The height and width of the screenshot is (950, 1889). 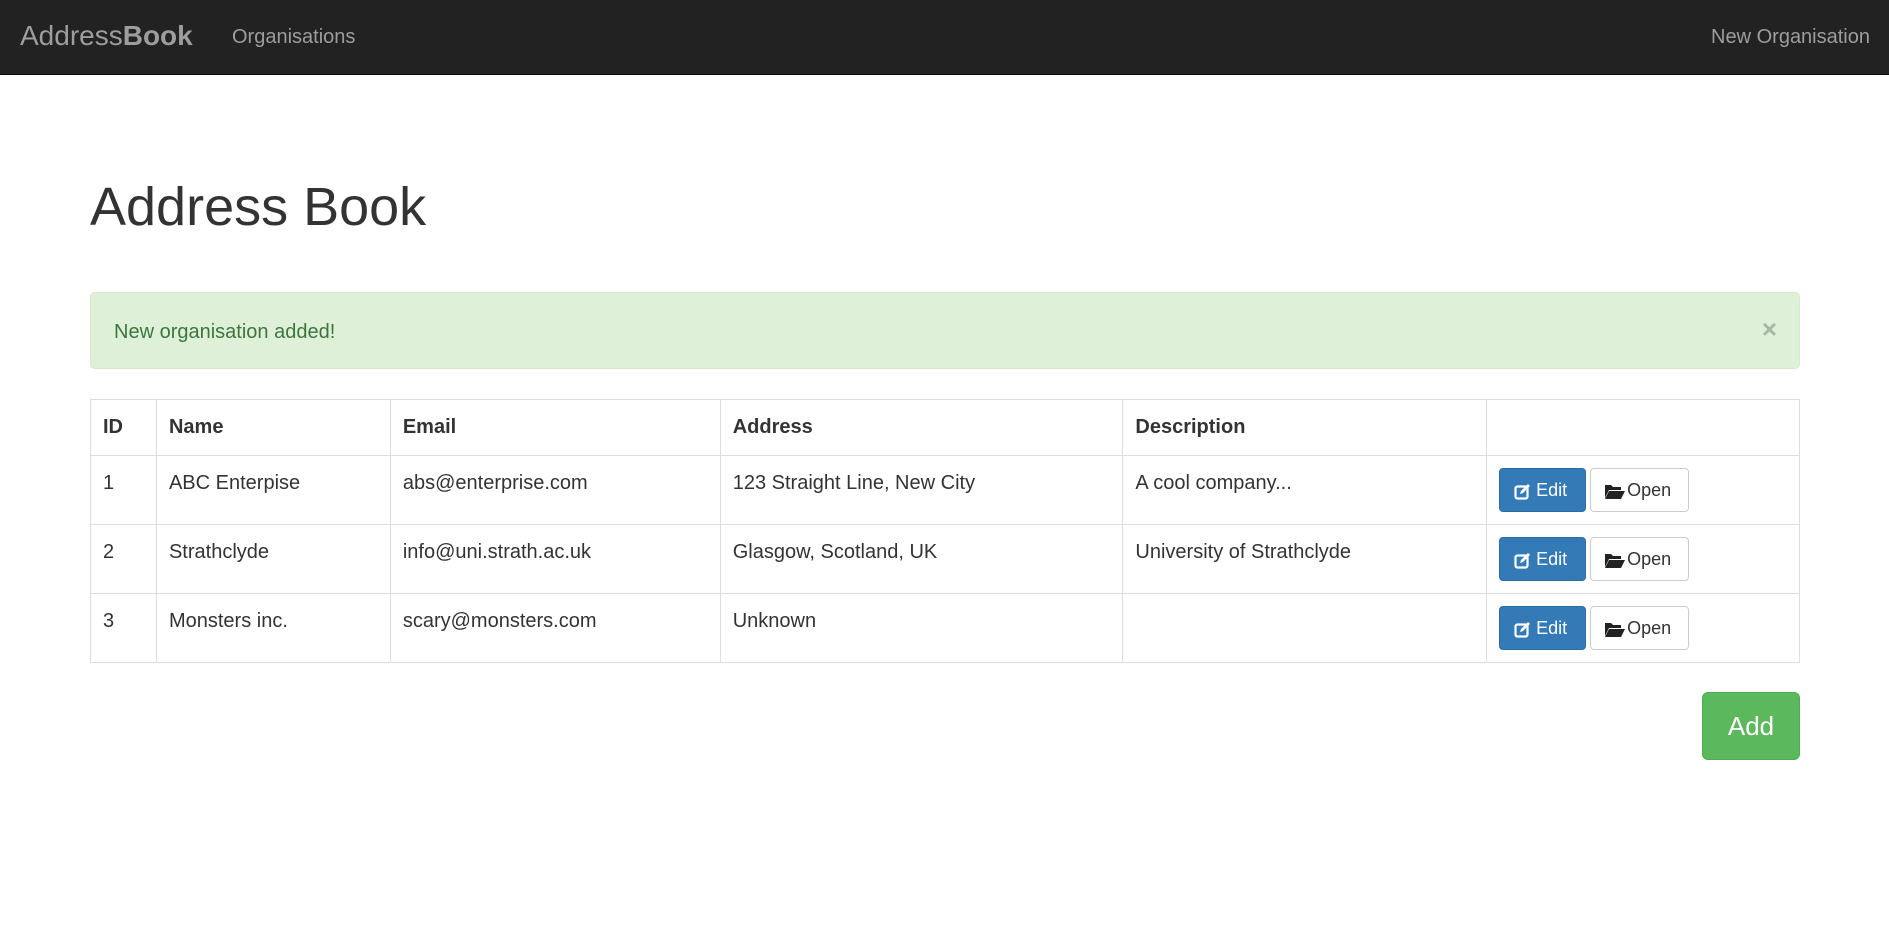 I want to click on header-name: Name, so click(x=273, y=427).